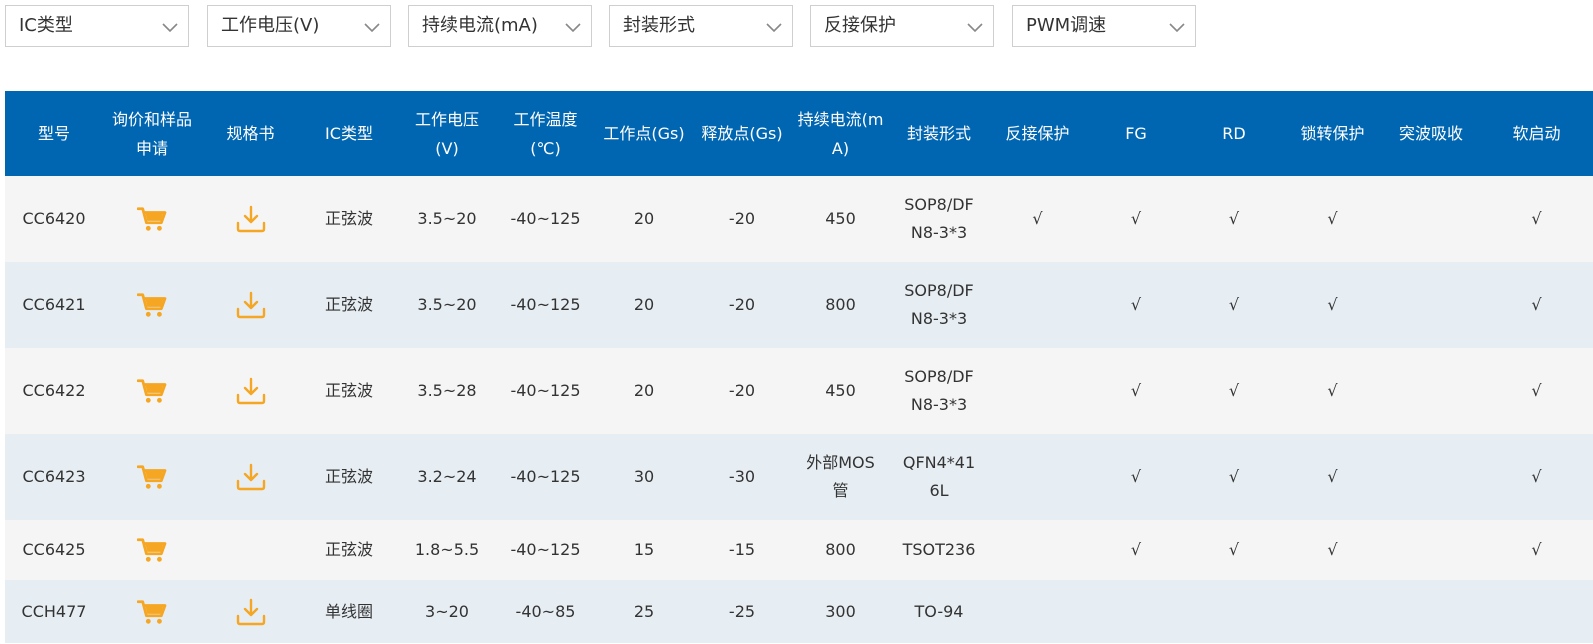 The width and height of the screenshot is (1593, 644). I want to click on header-label: 工作电压(V), so click(446, 133).